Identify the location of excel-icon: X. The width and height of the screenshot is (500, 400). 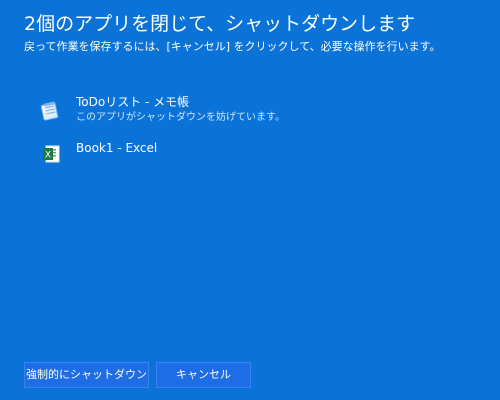
(51, 154).